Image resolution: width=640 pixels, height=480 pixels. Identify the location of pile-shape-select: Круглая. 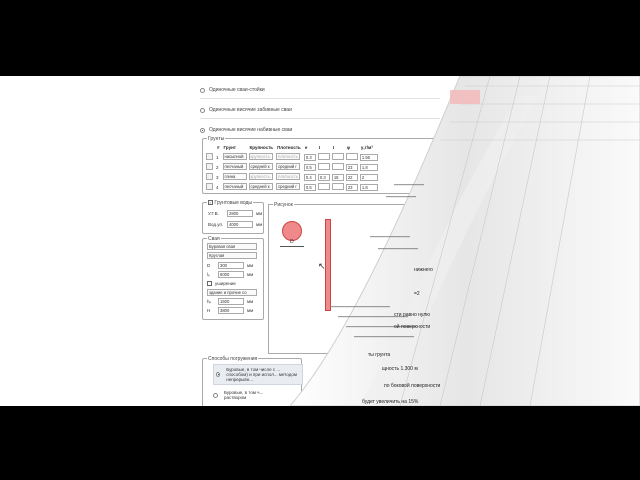
(232, 255).